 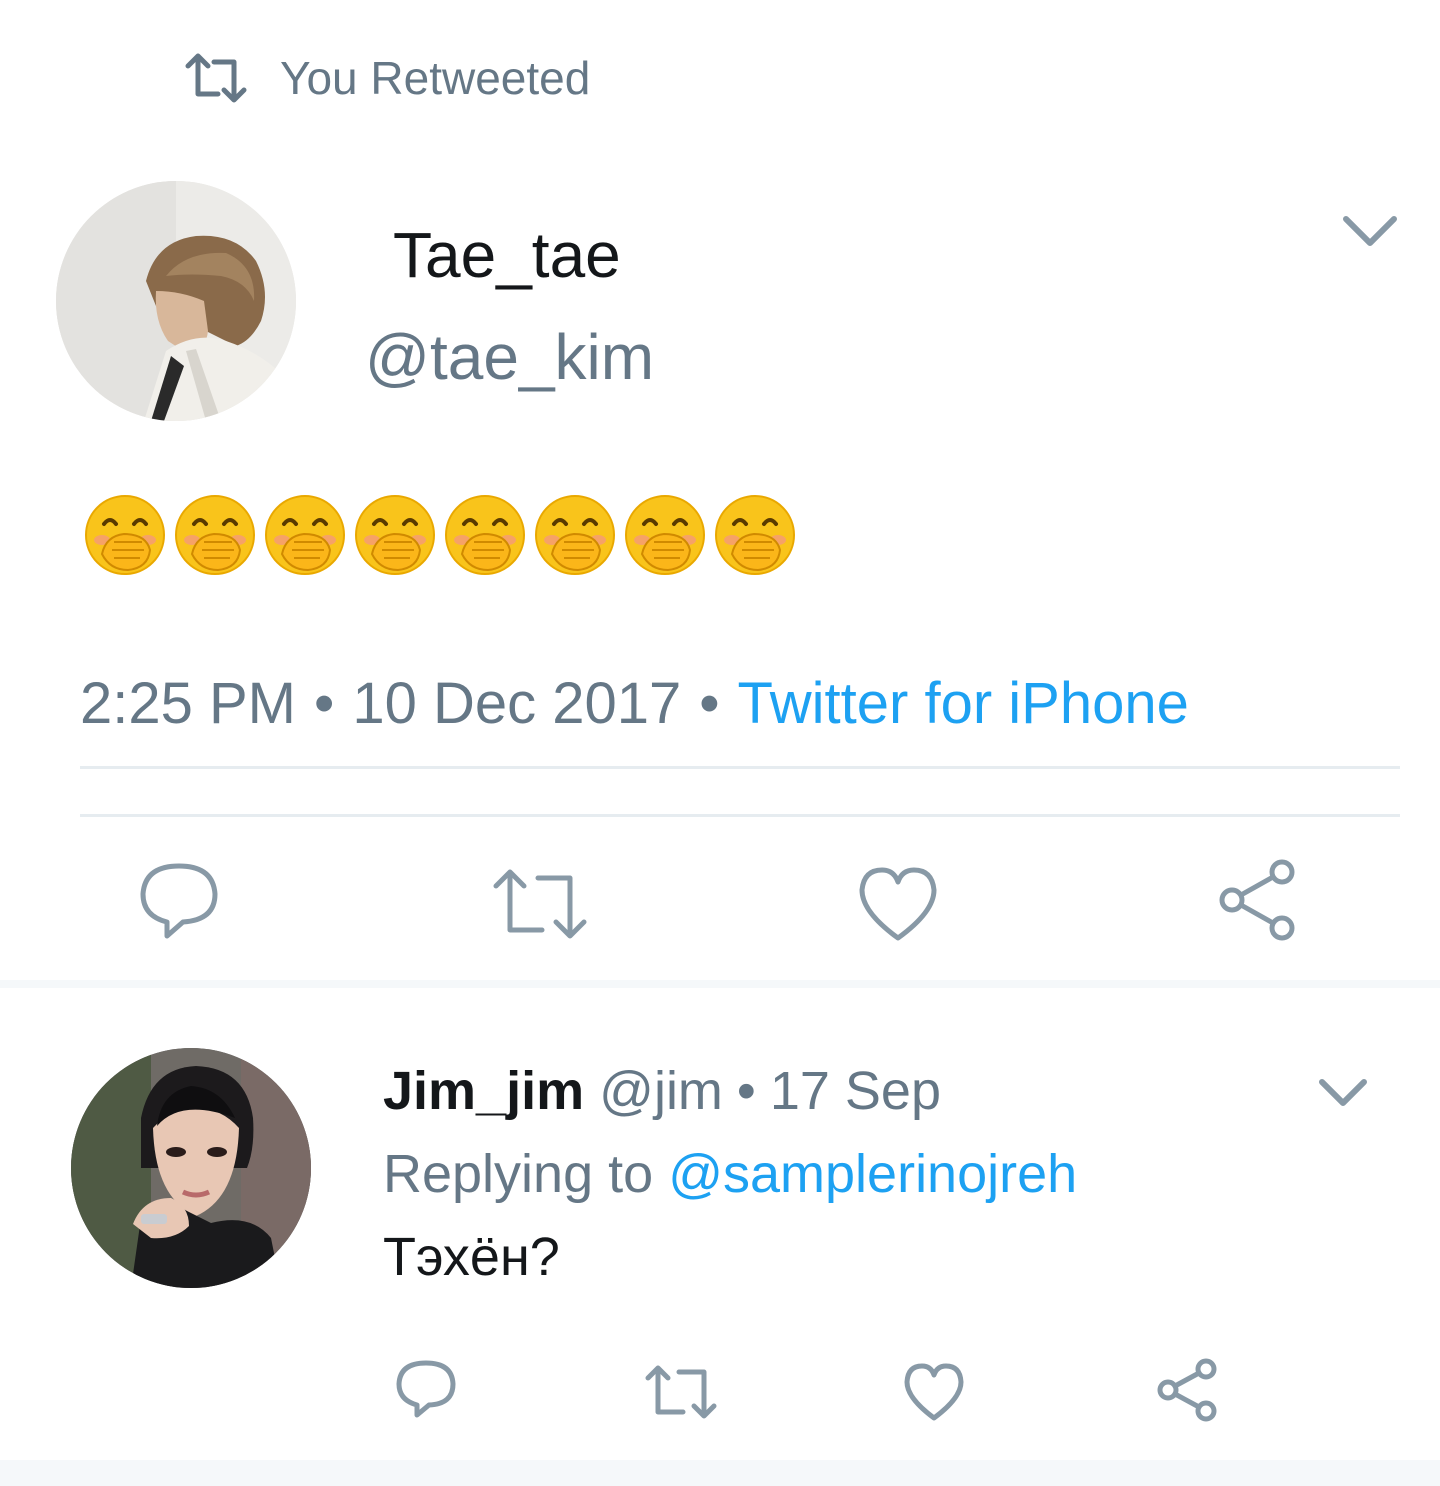 What do you see at coordinates (471, 1257) in the screenshot?
I see `reply-text: Тэхён?` at bounding box center [471, 1257].